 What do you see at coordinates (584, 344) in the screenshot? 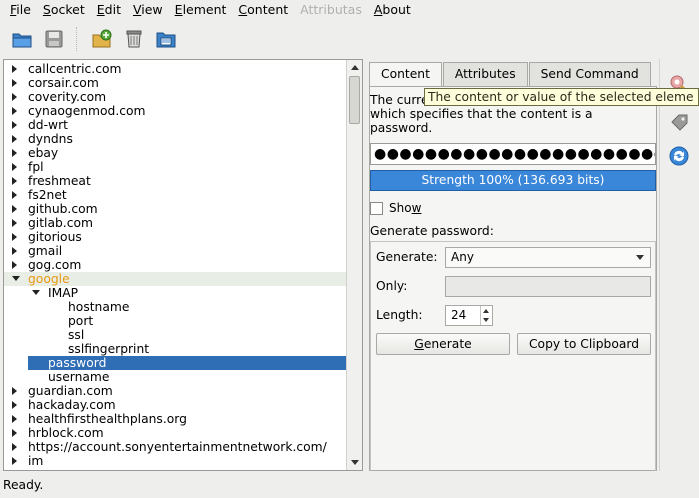
I see `copy-to-clipboard-button: Copy to Clipboard` at bounding box center [584, 344].